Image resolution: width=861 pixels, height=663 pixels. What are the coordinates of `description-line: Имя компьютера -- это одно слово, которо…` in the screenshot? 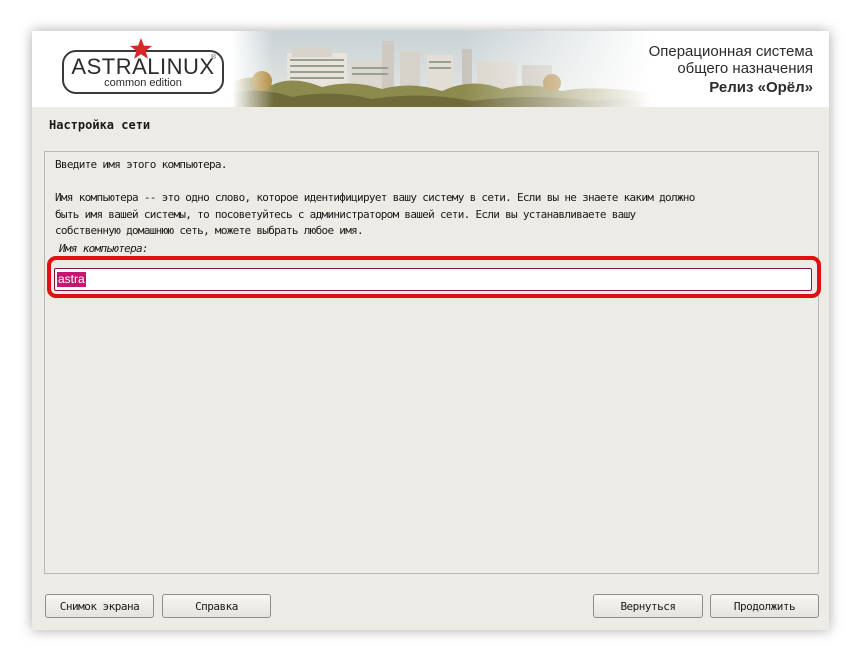 It's located at (375, 197).